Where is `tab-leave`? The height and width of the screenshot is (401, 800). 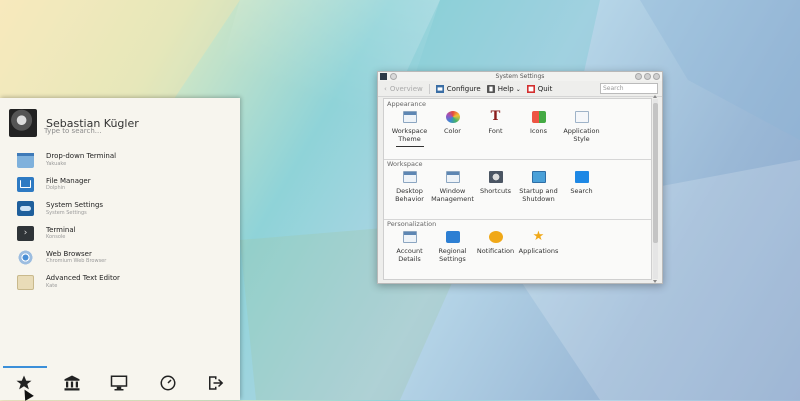
tab-leave is located at coordinates (215, 383).